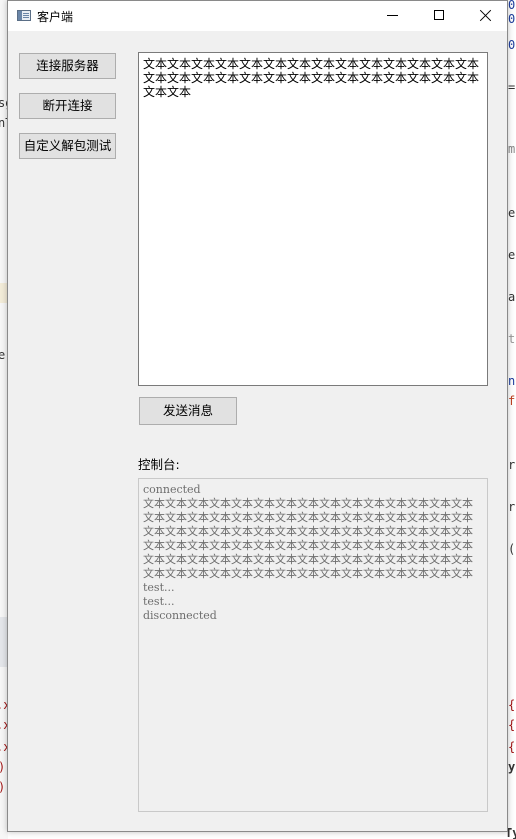 The height and width of the screenshot is (839, 516). What do you see at coordinates (511, 419) in the screenshot?
I see `background-editor-right: 0 0 0 = m e e a t n f r r ( { { { y Ty` at bounding box center [511, 419].